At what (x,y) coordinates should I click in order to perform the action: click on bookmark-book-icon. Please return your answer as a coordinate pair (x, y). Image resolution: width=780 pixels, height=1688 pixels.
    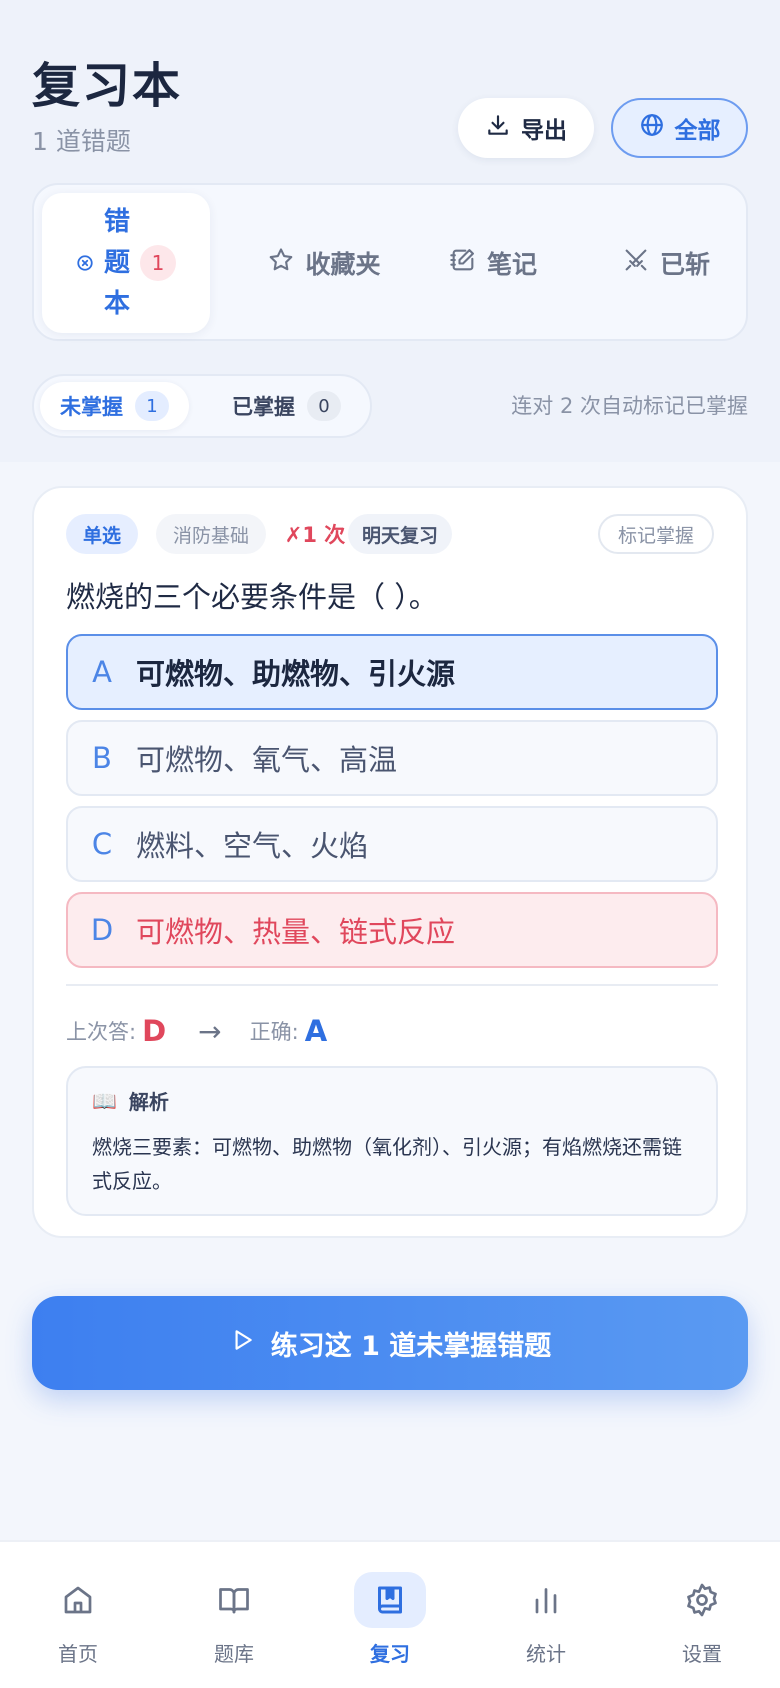
    Looking at the image, I should click on (390, 1600).